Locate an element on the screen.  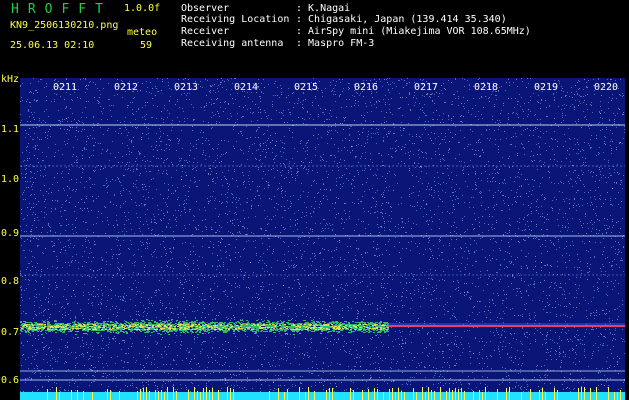
time-tick-label: 0217 is located at coordinates (426, 87).